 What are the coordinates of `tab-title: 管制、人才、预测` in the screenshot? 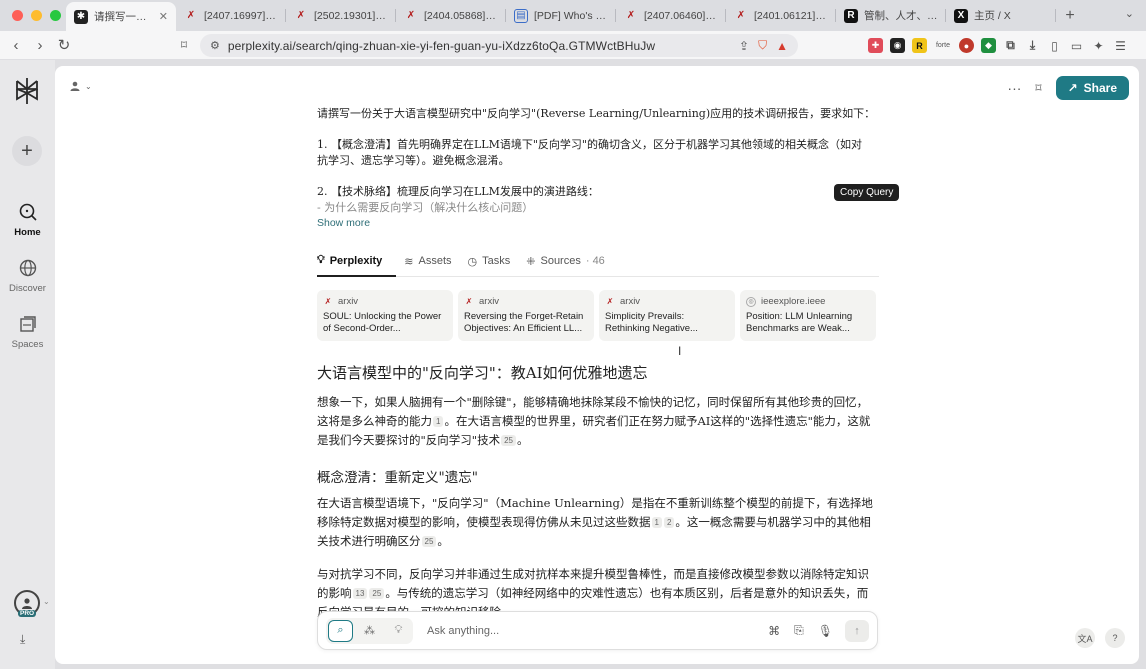 It's located at (901, 16).